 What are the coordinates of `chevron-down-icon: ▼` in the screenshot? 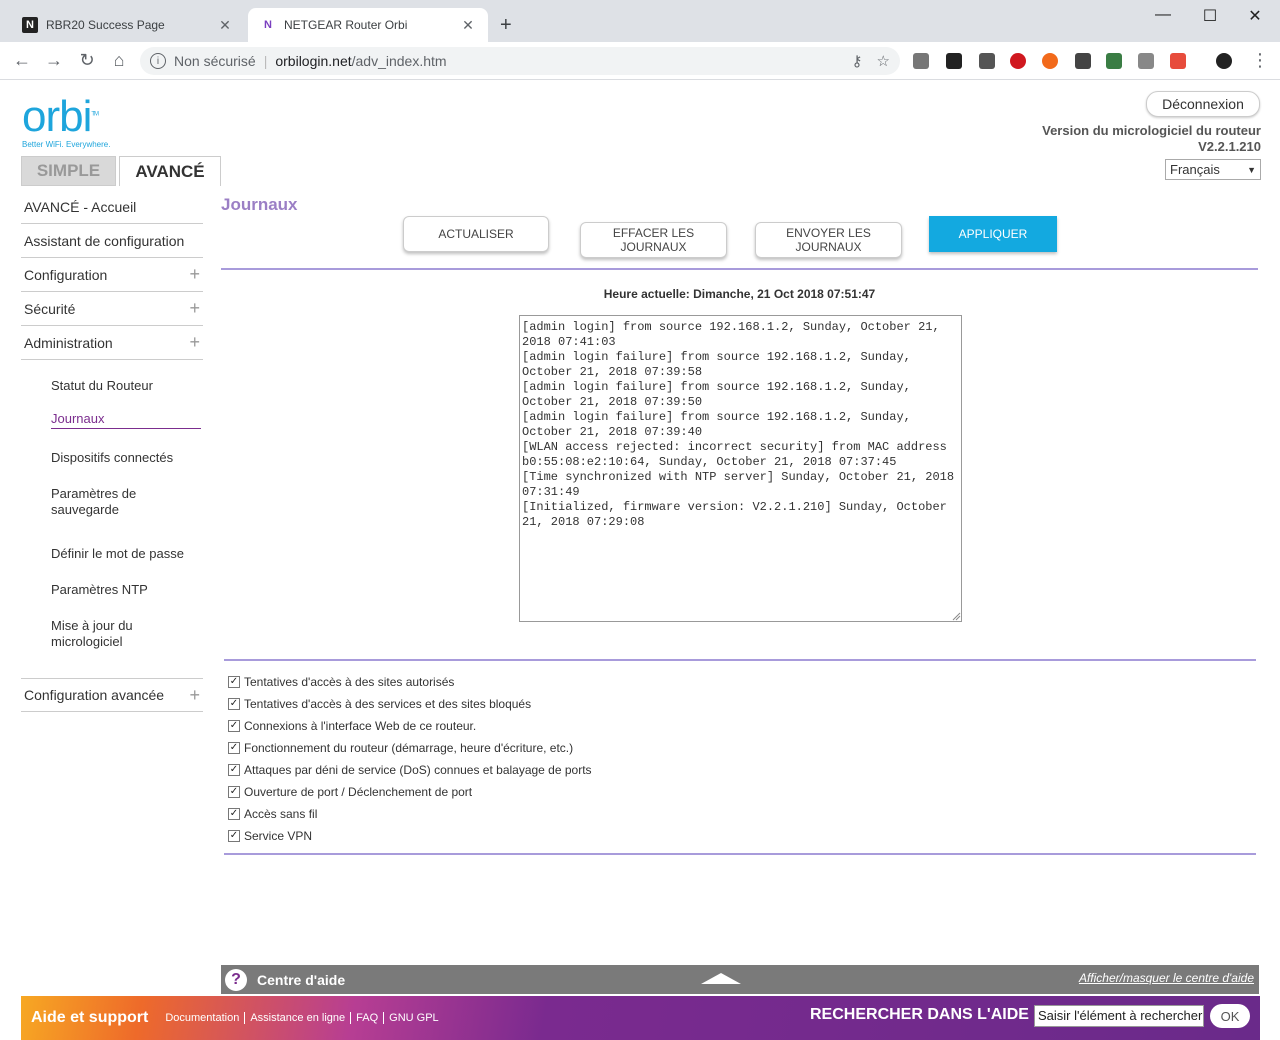 It's located at (1251, 169).